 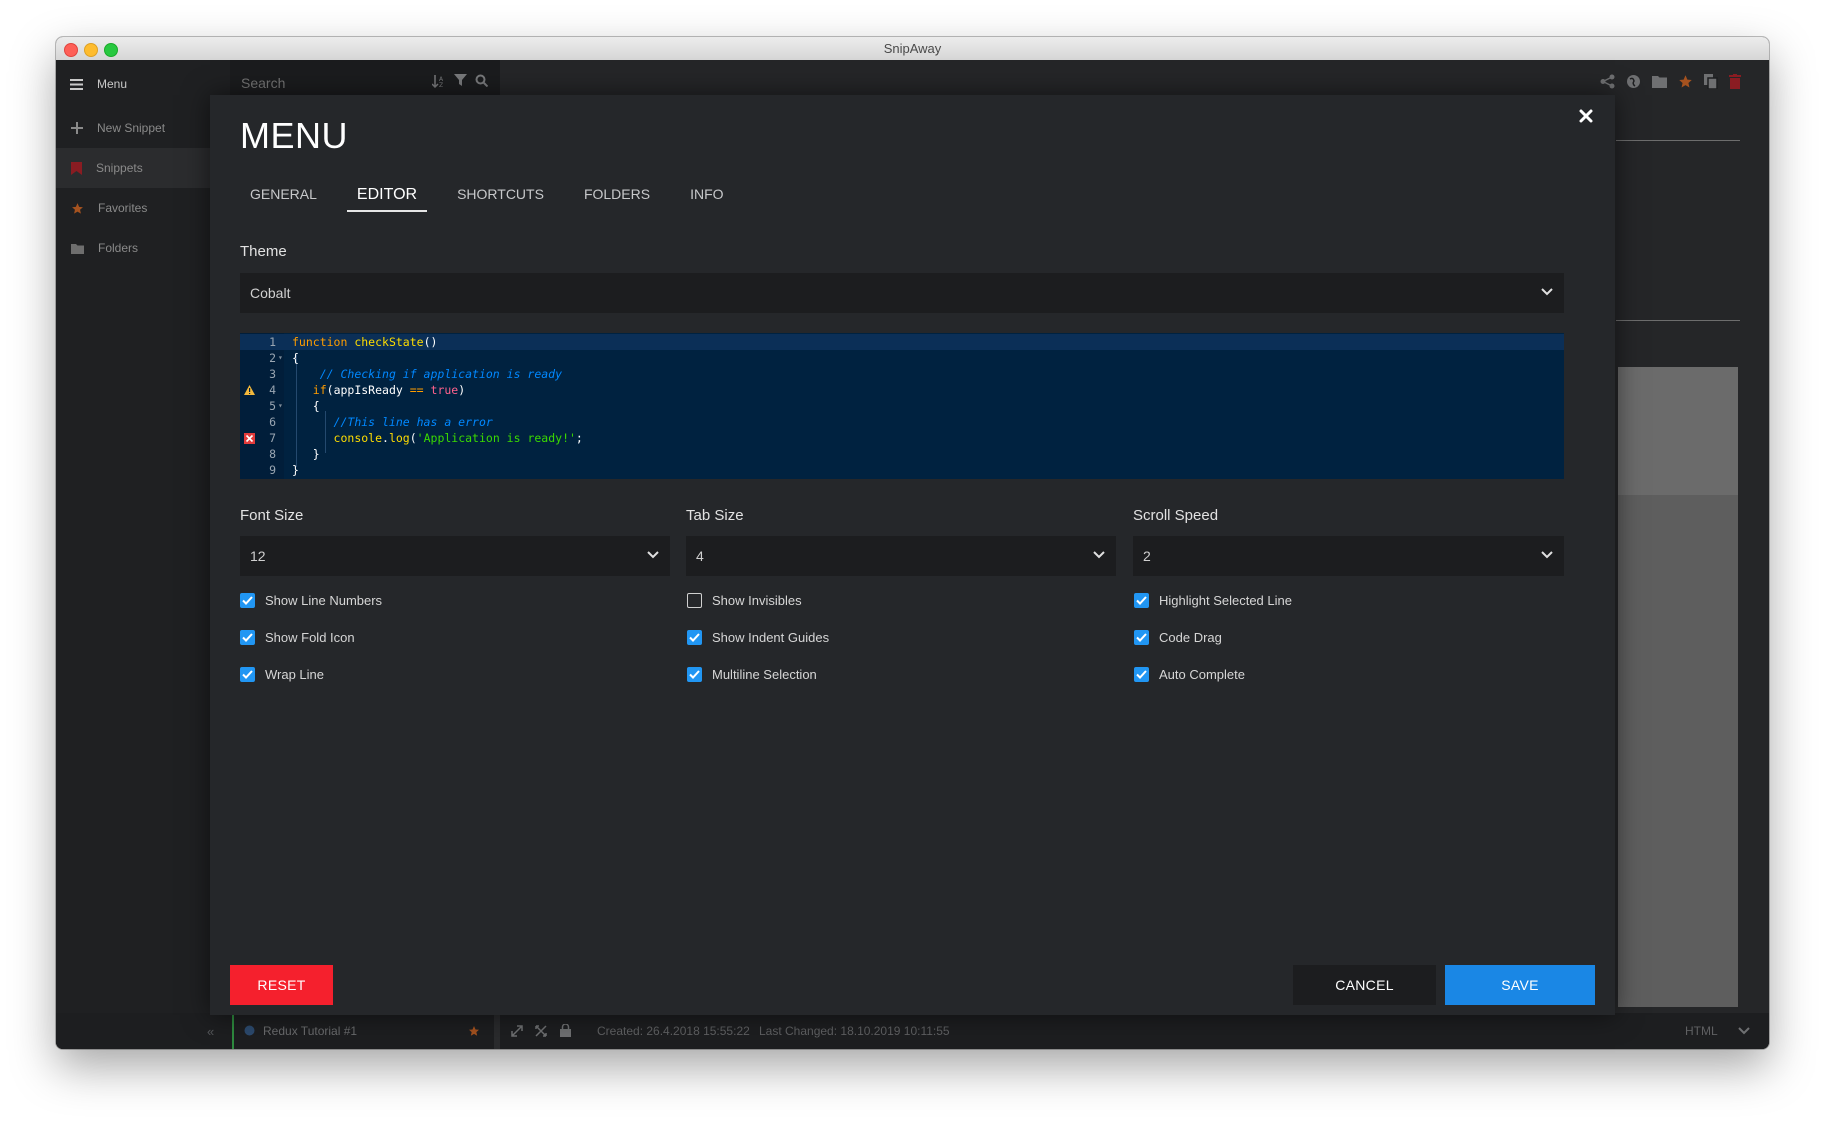 I want to click on snippet-star-icon, so click(x=474, y=1031).